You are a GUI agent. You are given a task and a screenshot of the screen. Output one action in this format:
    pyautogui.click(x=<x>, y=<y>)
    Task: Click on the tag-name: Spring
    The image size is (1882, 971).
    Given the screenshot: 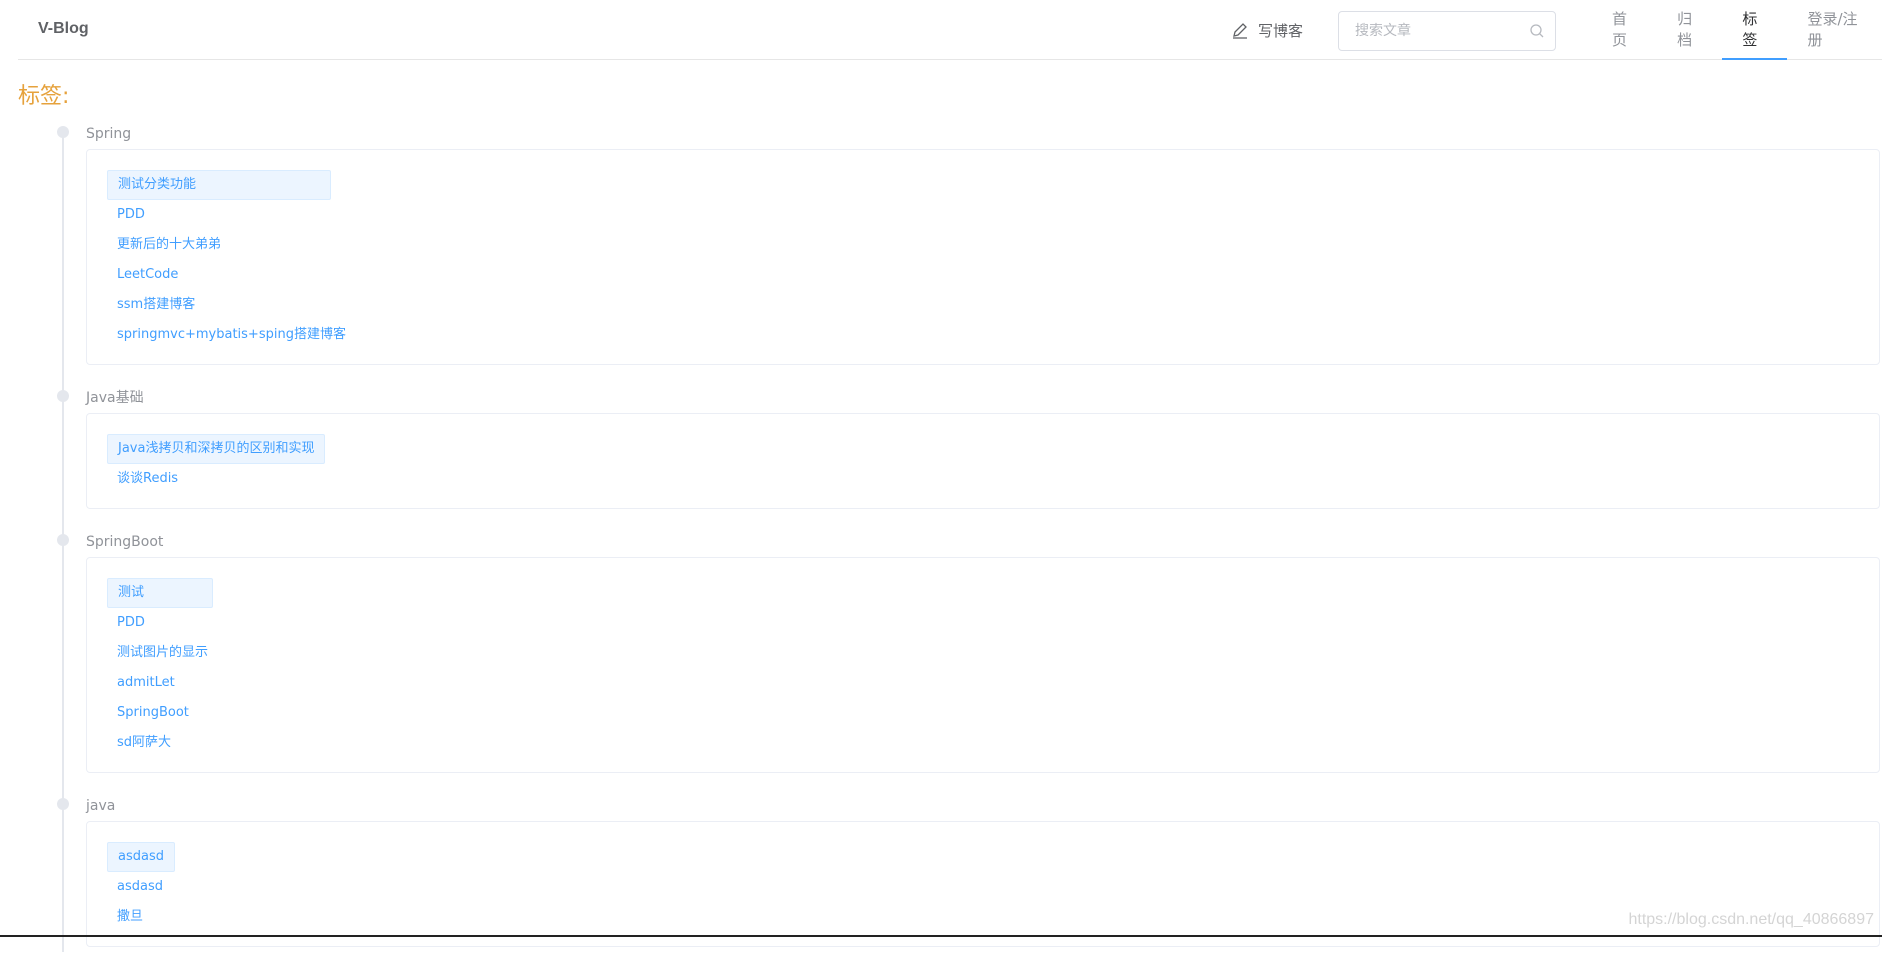 What is the action you would take?
    pyautogui.click(x=984, y=134)
    